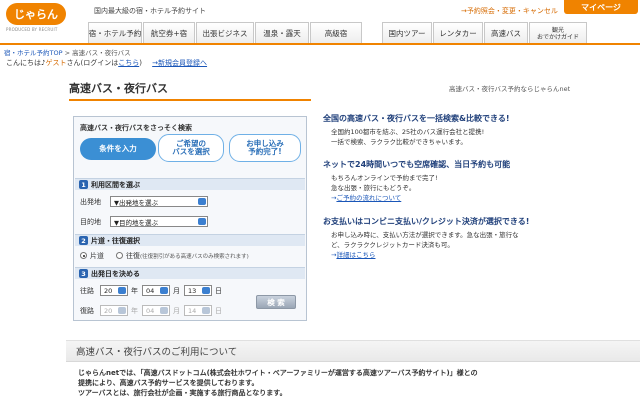  I want to click on breadcrumb: 宿・ホテル予約TOP > 高速バス・夜行バス, so click(67, 52).